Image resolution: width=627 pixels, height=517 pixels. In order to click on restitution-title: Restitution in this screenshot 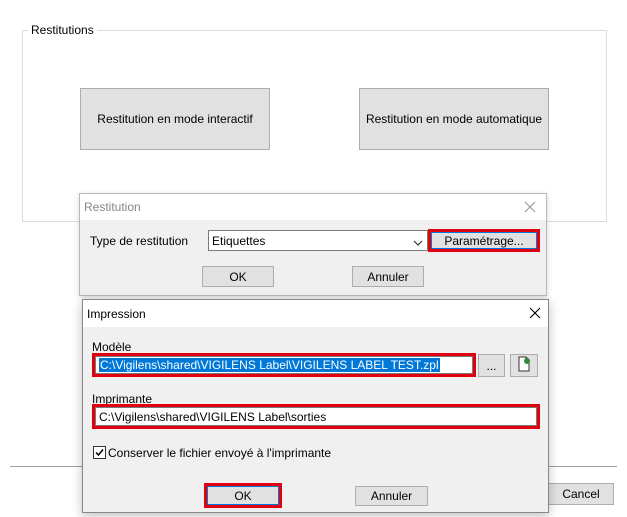, I will do `click(112, 207)`.